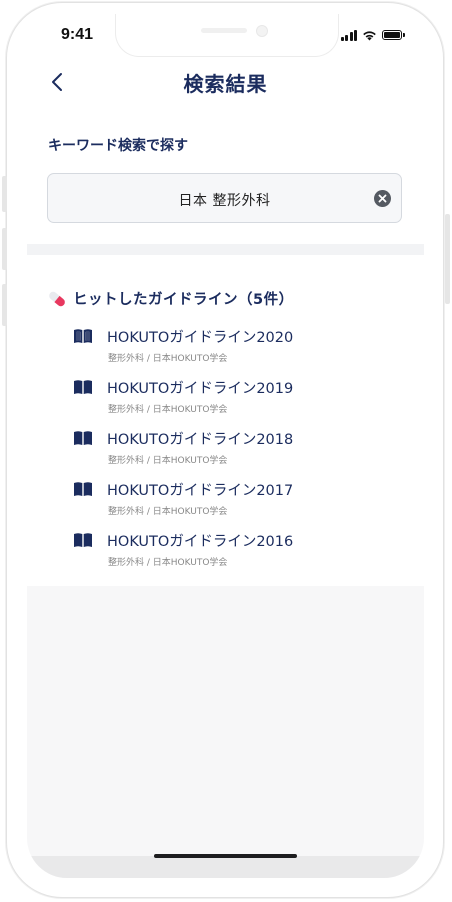 This screenshot has width=452, height=902. I want to click on volume-up-button, so click(4, 249).